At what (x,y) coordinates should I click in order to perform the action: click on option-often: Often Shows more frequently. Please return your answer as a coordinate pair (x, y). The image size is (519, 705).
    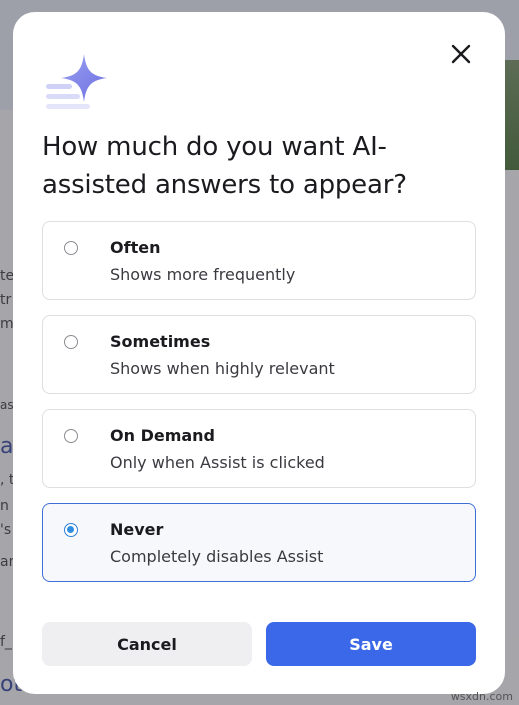
    Looking at the image, I should click on (259, 260).